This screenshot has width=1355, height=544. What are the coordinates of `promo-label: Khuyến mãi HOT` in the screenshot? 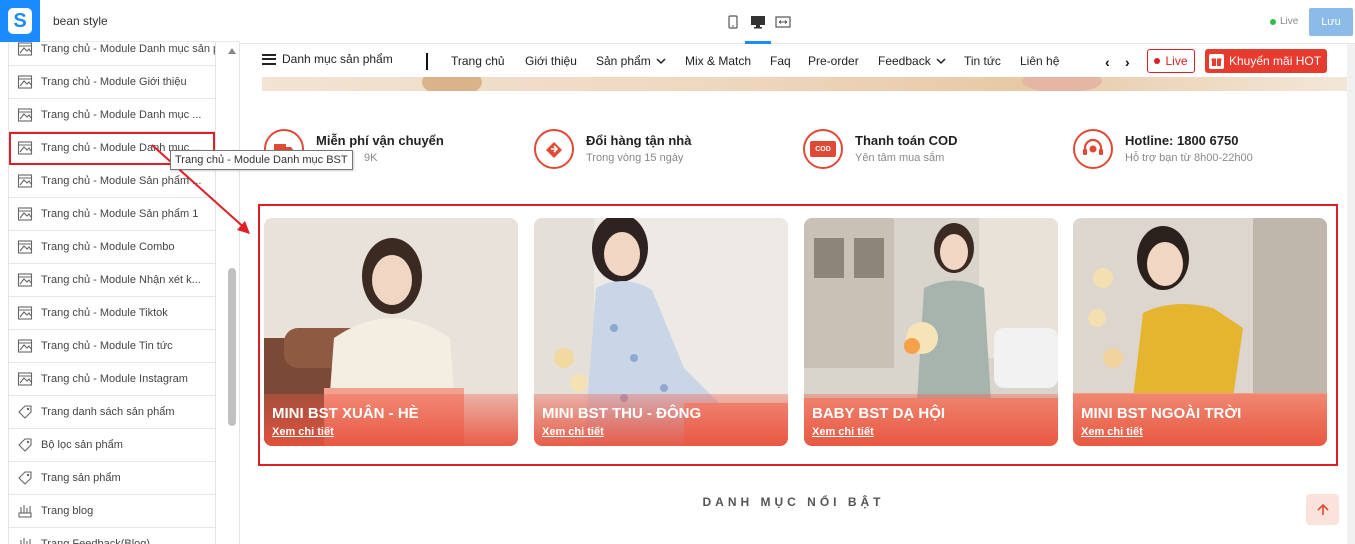 It's located at (1275, 61).